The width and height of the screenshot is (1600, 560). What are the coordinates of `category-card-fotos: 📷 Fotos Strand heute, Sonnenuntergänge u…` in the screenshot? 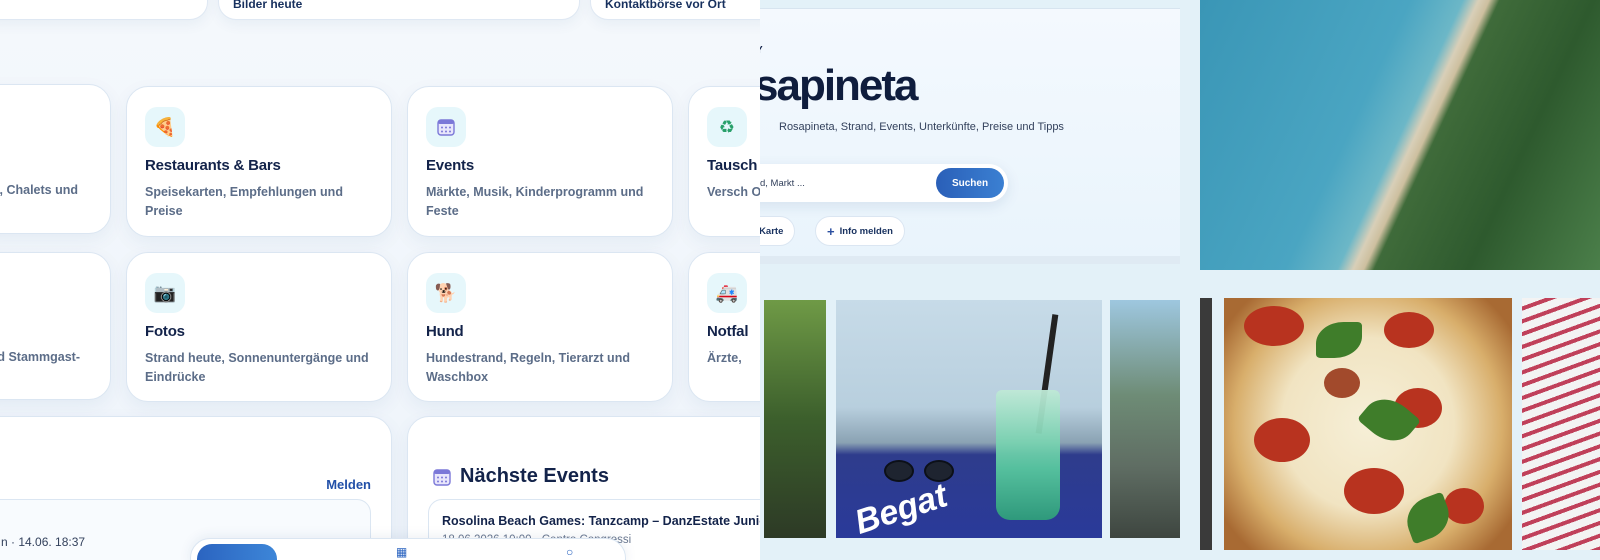 It's located at (259, 327).